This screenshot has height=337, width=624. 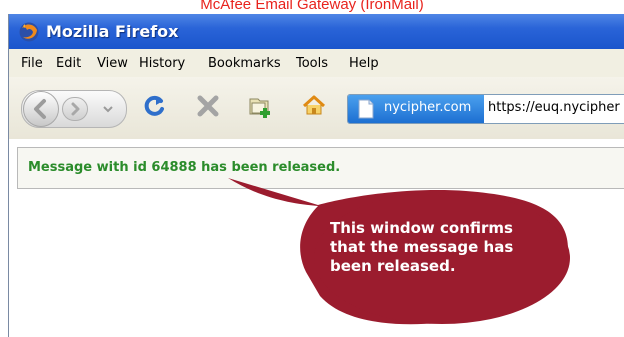 I want to click on callout-line-2: that the message has, so click(x=422, y=247).